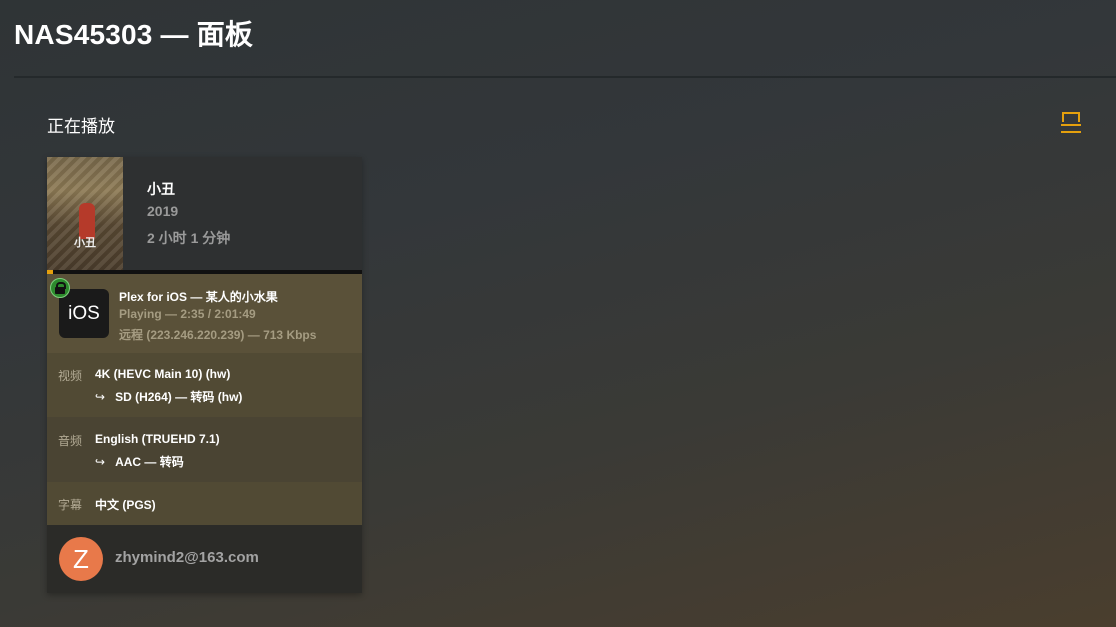 The height and width of the screenshot is (627, 1116). I want to click on audio-label: 音频, so click(70, 441).